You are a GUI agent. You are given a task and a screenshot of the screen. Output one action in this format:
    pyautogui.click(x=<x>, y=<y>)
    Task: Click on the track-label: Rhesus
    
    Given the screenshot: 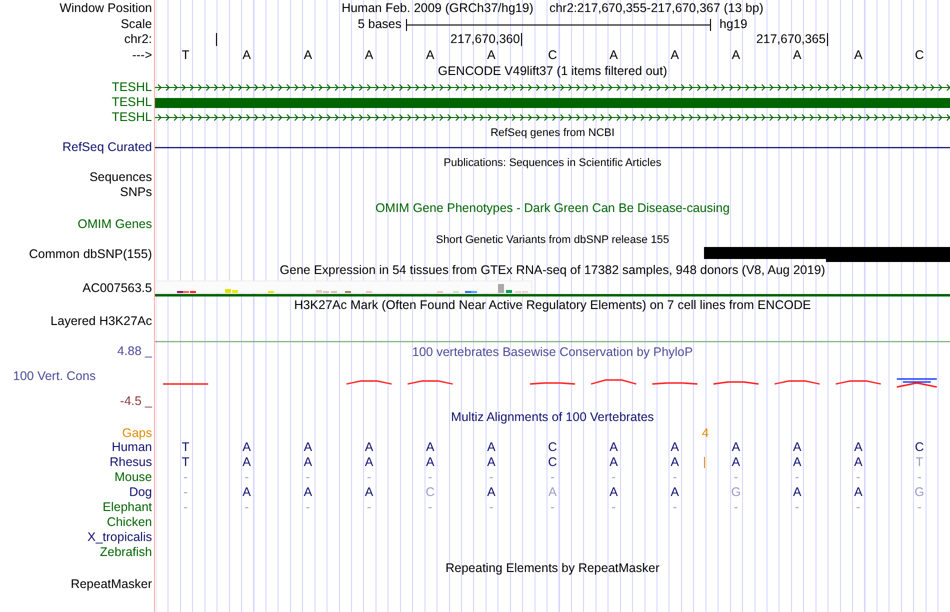 What is the action you would take?
    pyautogui.click(x=131, y=462)
    